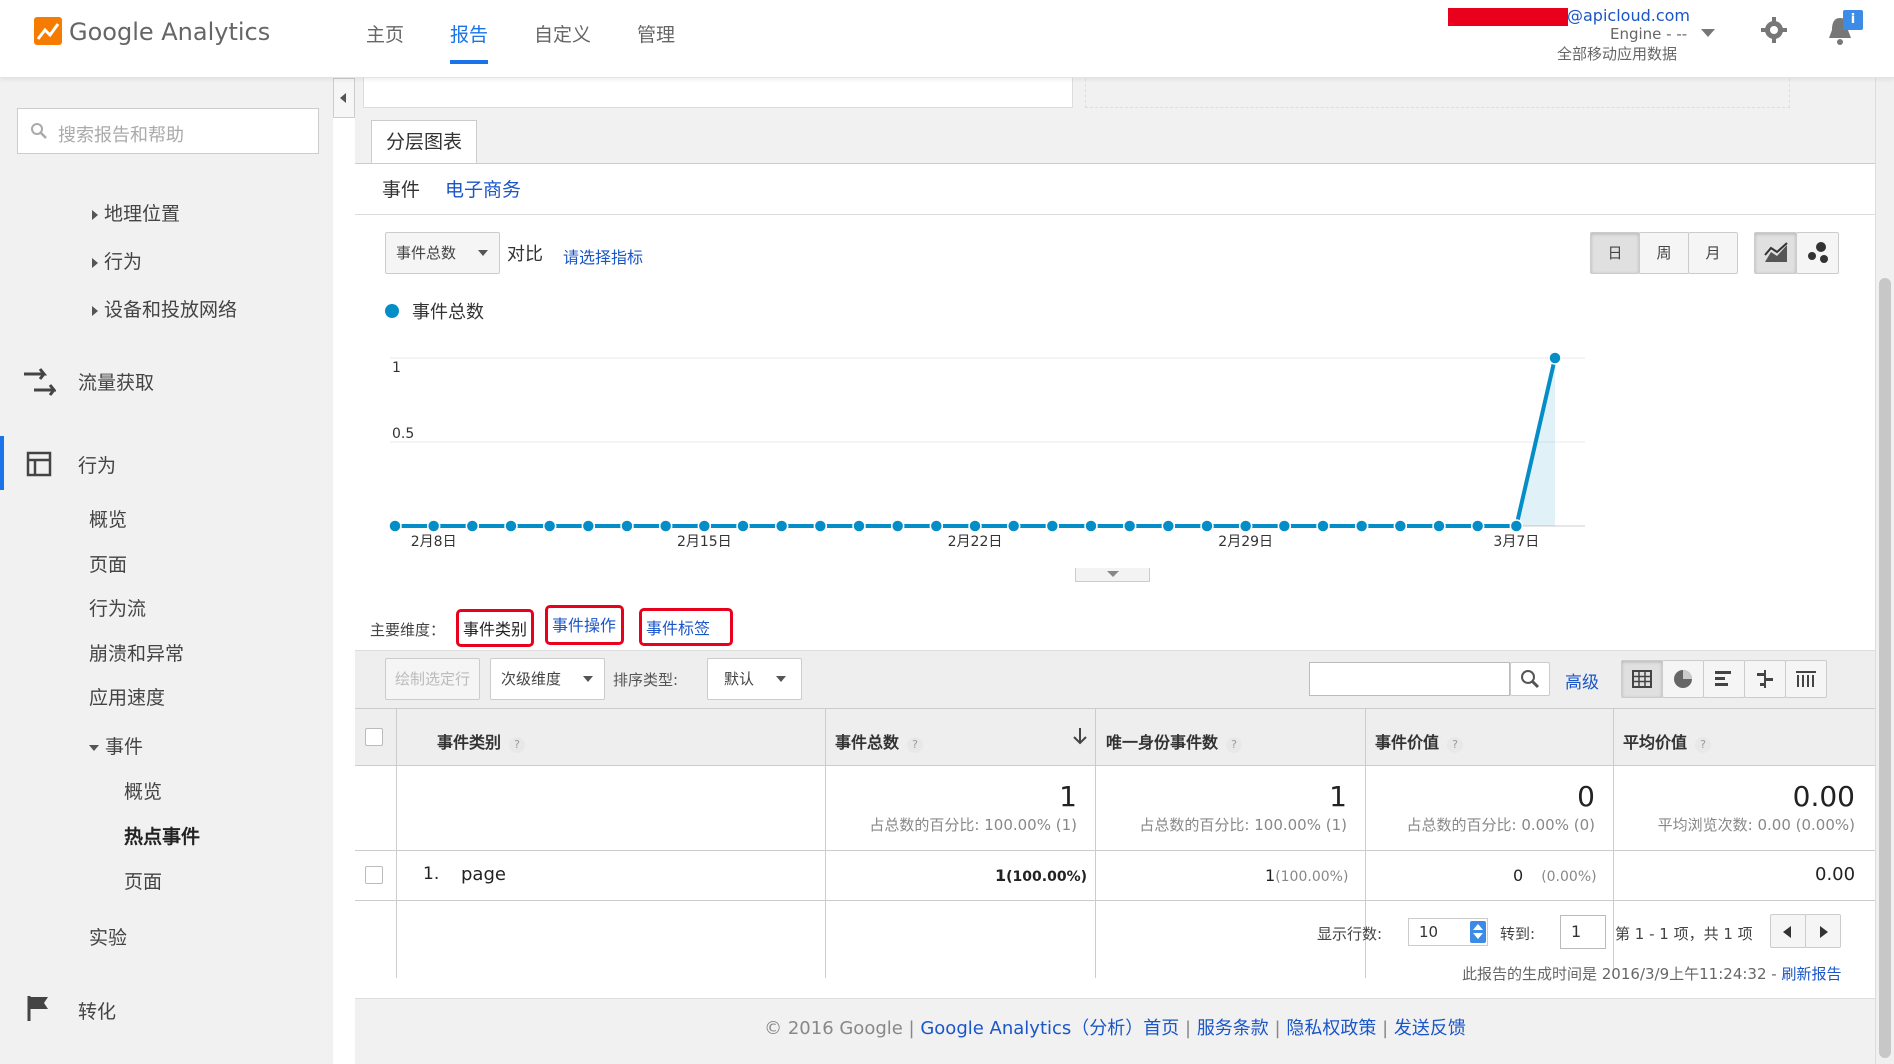 The width and height of the screenshot is (1894, 1064). Describe the element at coordinates (1775, 253) in the screenshot. I see `line-chart-button` at that location.